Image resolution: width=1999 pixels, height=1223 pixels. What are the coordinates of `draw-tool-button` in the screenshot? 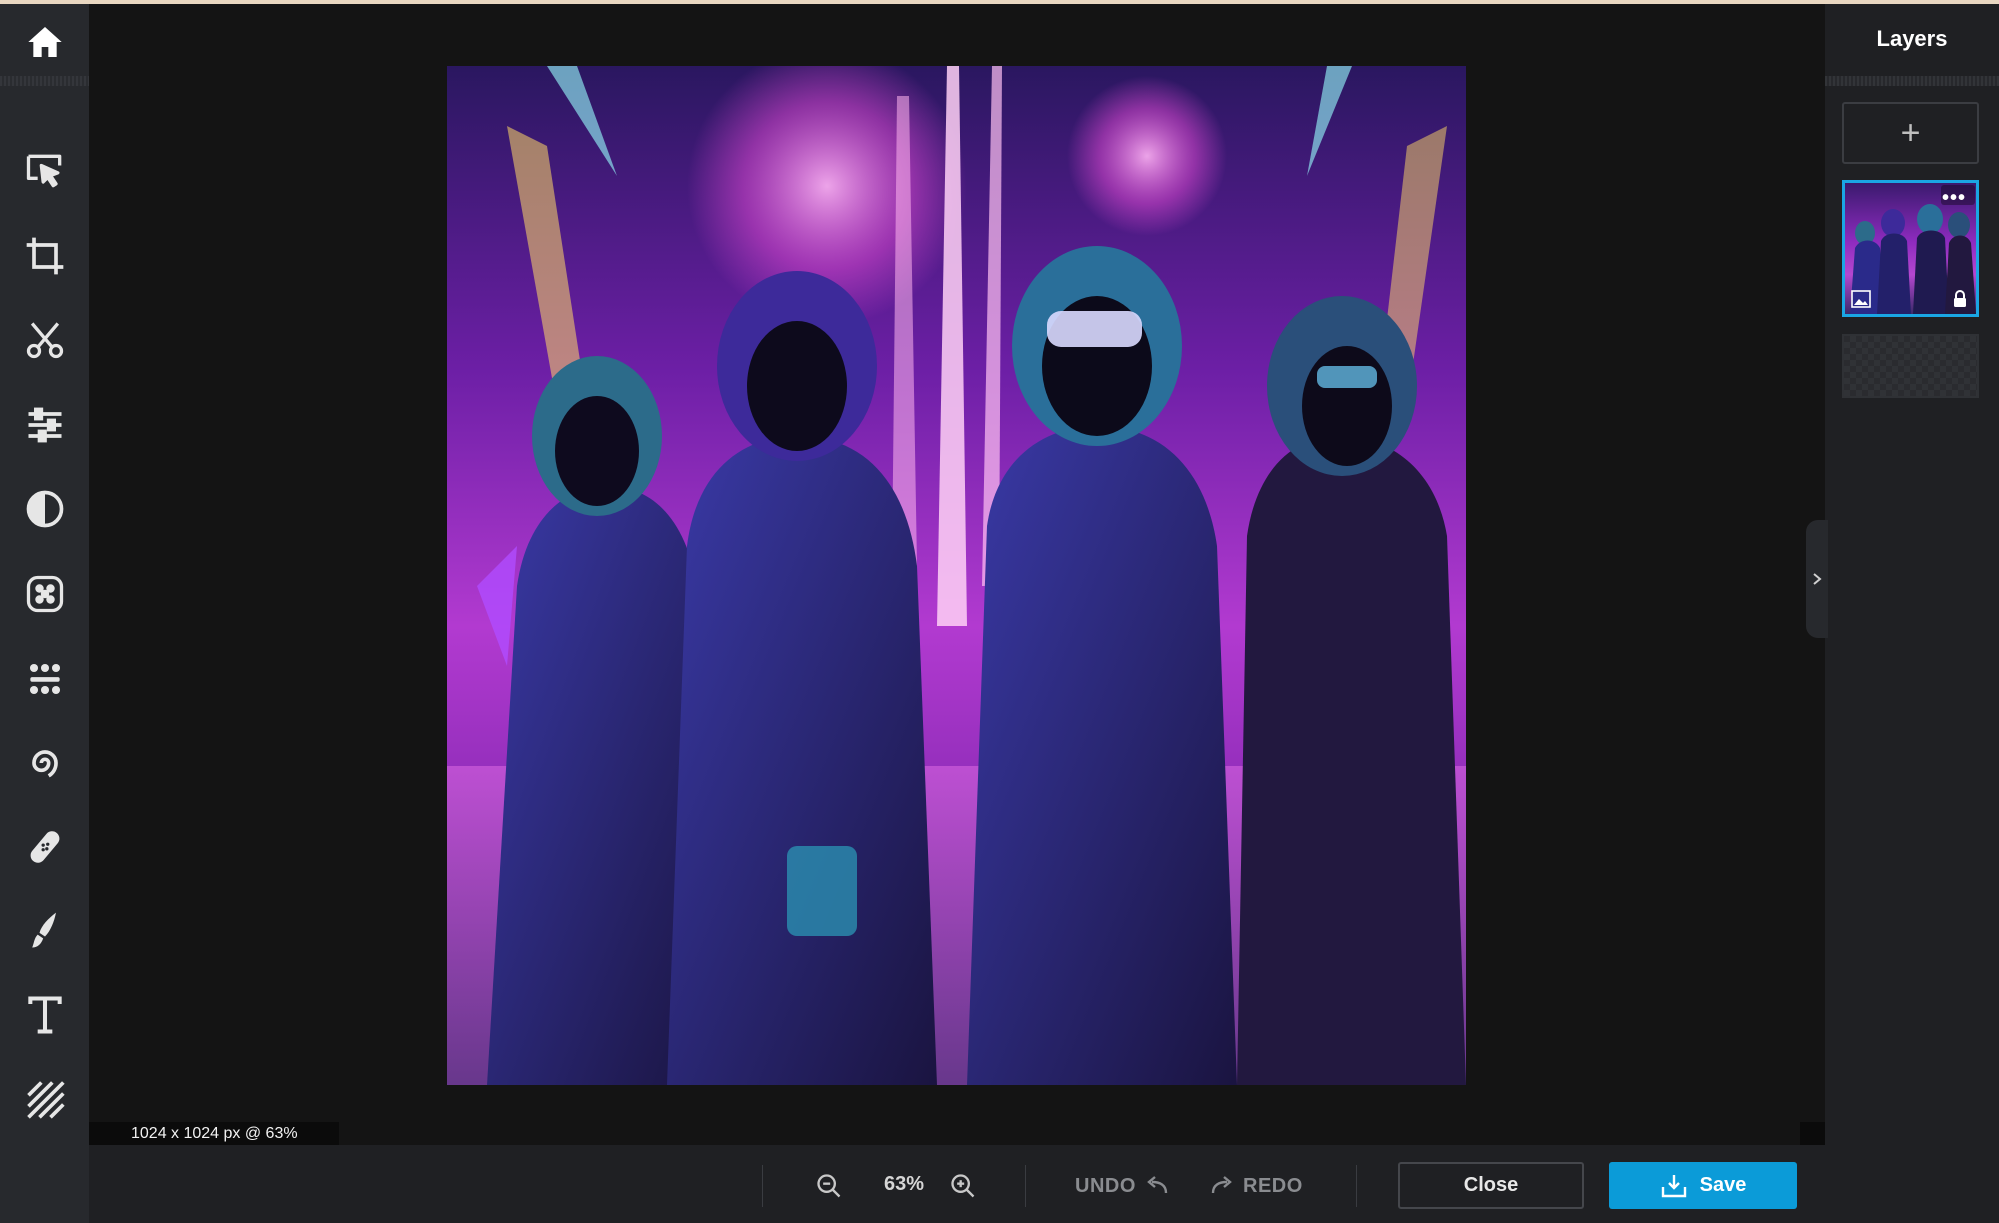 It's located at (44, 931).